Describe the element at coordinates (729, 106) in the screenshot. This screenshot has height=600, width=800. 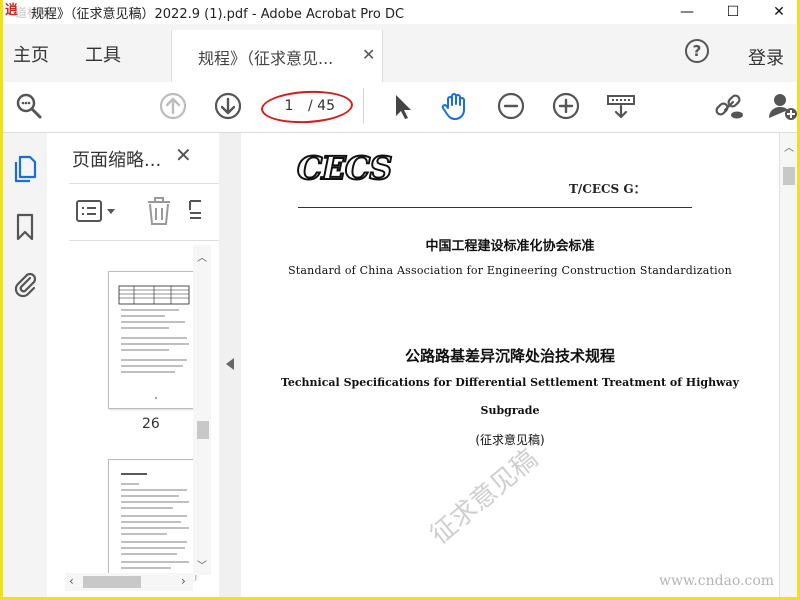
I see `share-link-icon` at that location.